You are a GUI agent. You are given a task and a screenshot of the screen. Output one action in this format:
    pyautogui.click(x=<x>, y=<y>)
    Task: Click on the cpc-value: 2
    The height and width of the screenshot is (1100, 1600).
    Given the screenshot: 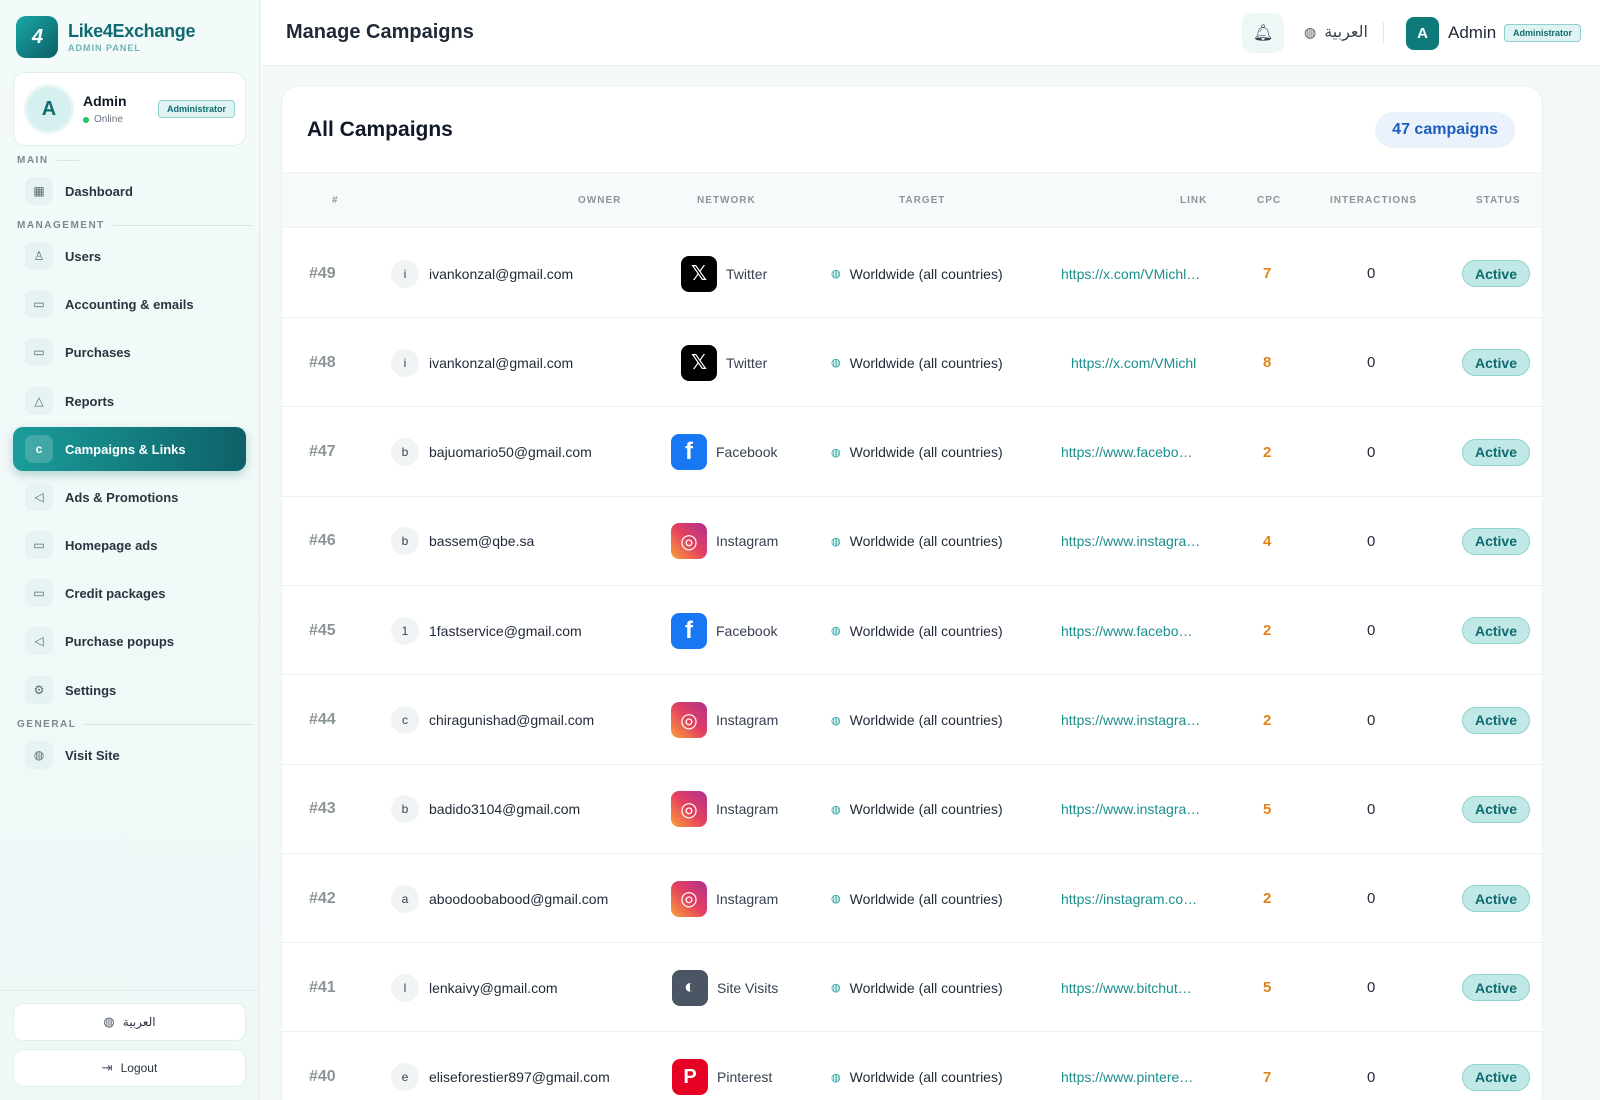 What is the action you would take?
    pyautogui.click(x=1267, y=452)
    